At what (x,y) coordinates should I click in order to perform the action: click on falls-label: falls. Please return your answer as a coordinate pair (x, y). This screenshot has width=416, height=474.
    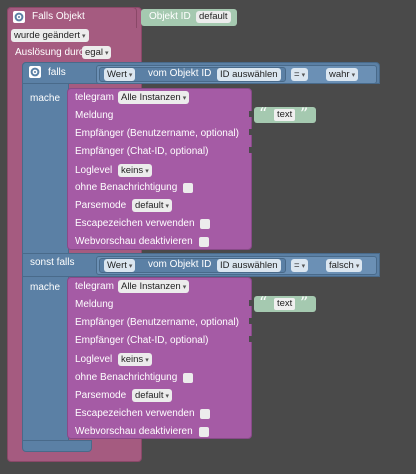
    Looking at the image, I should click on (57, 72).